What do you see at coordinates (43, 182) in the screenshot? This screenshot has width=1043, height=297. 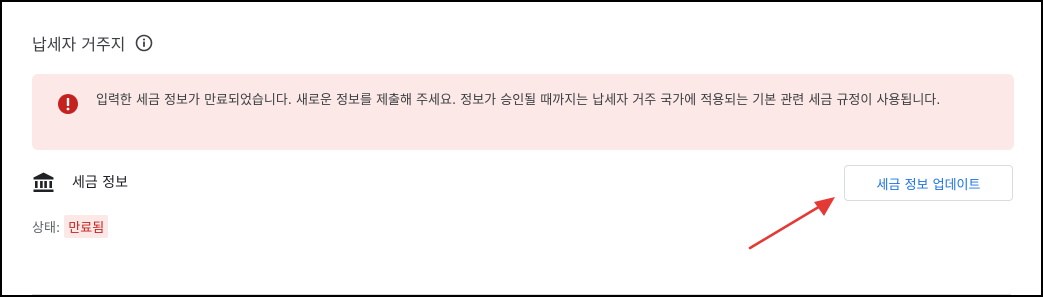 I see `bank-icon` at bounding box center [43, 182].